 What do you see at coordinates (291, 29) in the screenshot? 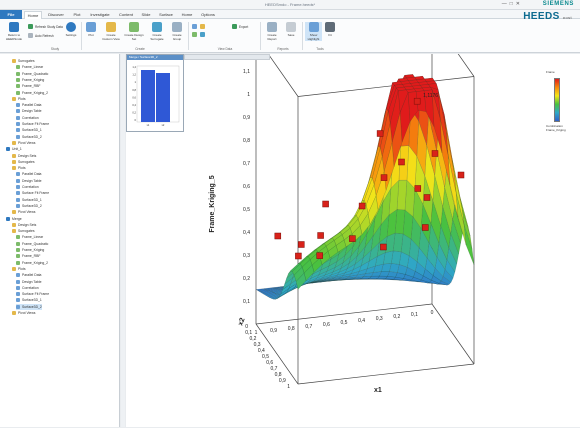
I see `save-button: Save` at bounding box center [291, 29].